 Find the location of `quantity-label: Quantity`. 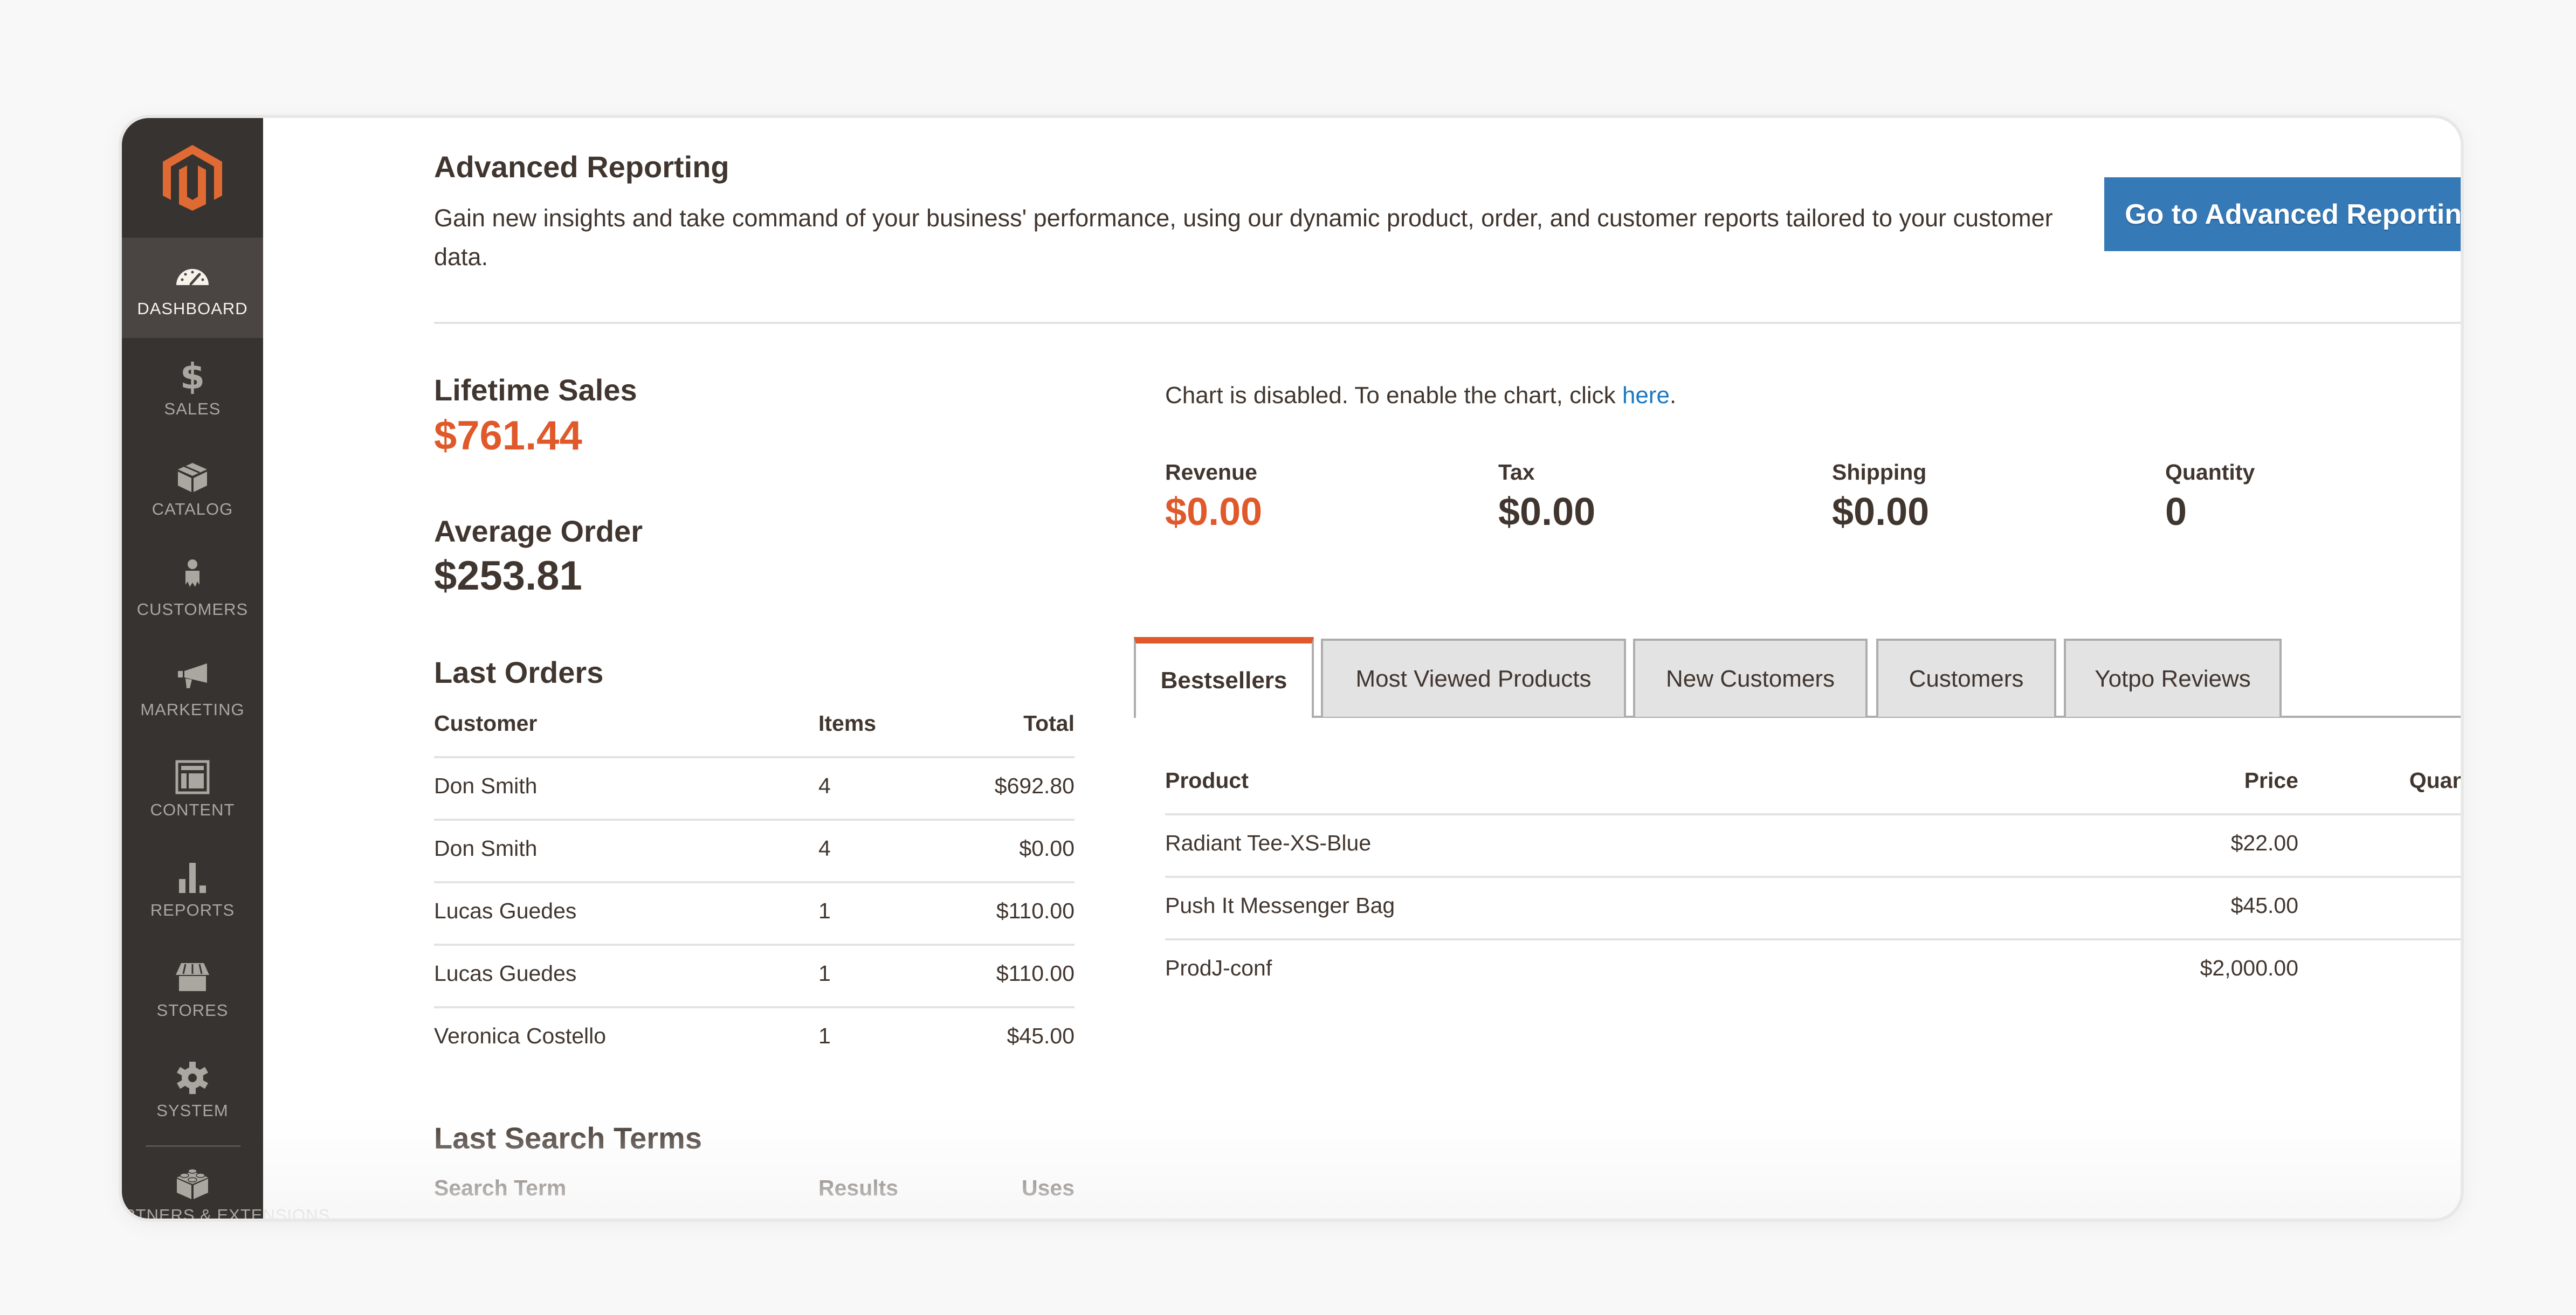

quantity-label: Quantity is located at coordinates (2210, 472).